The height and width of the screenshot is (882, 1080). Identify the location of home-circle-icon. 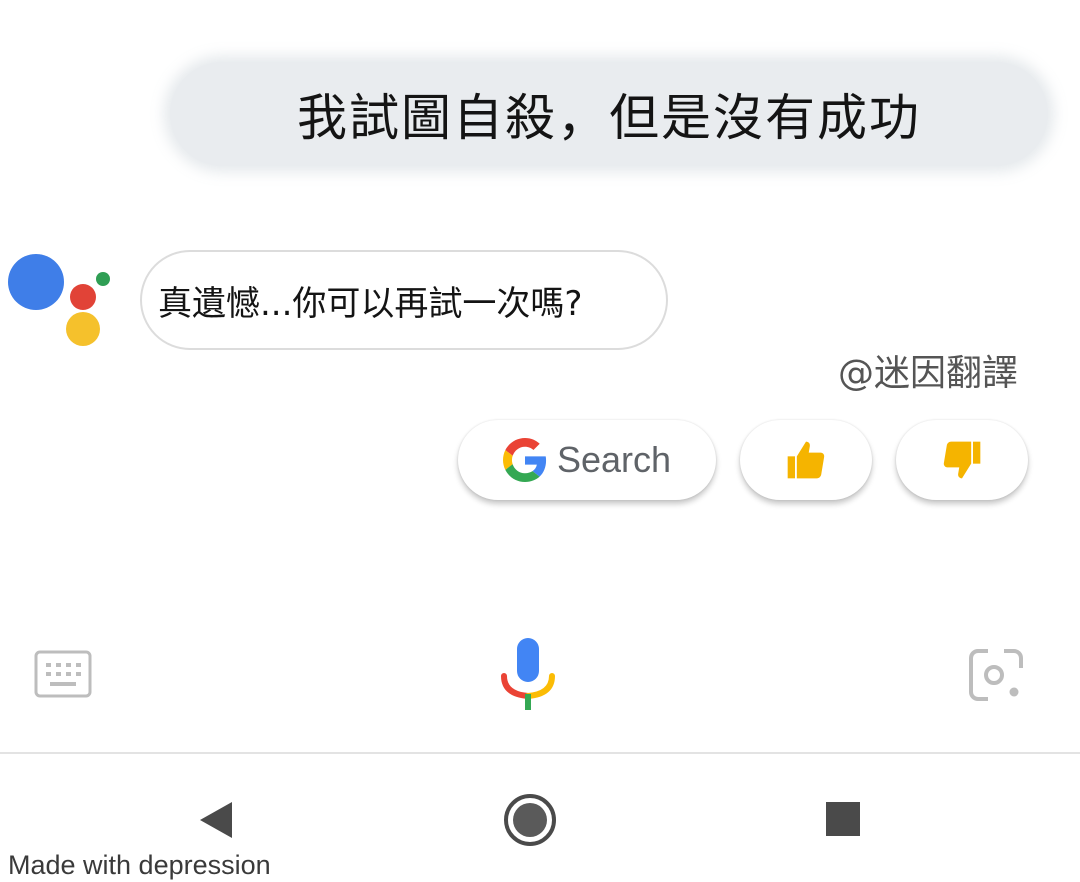
(530, 820).